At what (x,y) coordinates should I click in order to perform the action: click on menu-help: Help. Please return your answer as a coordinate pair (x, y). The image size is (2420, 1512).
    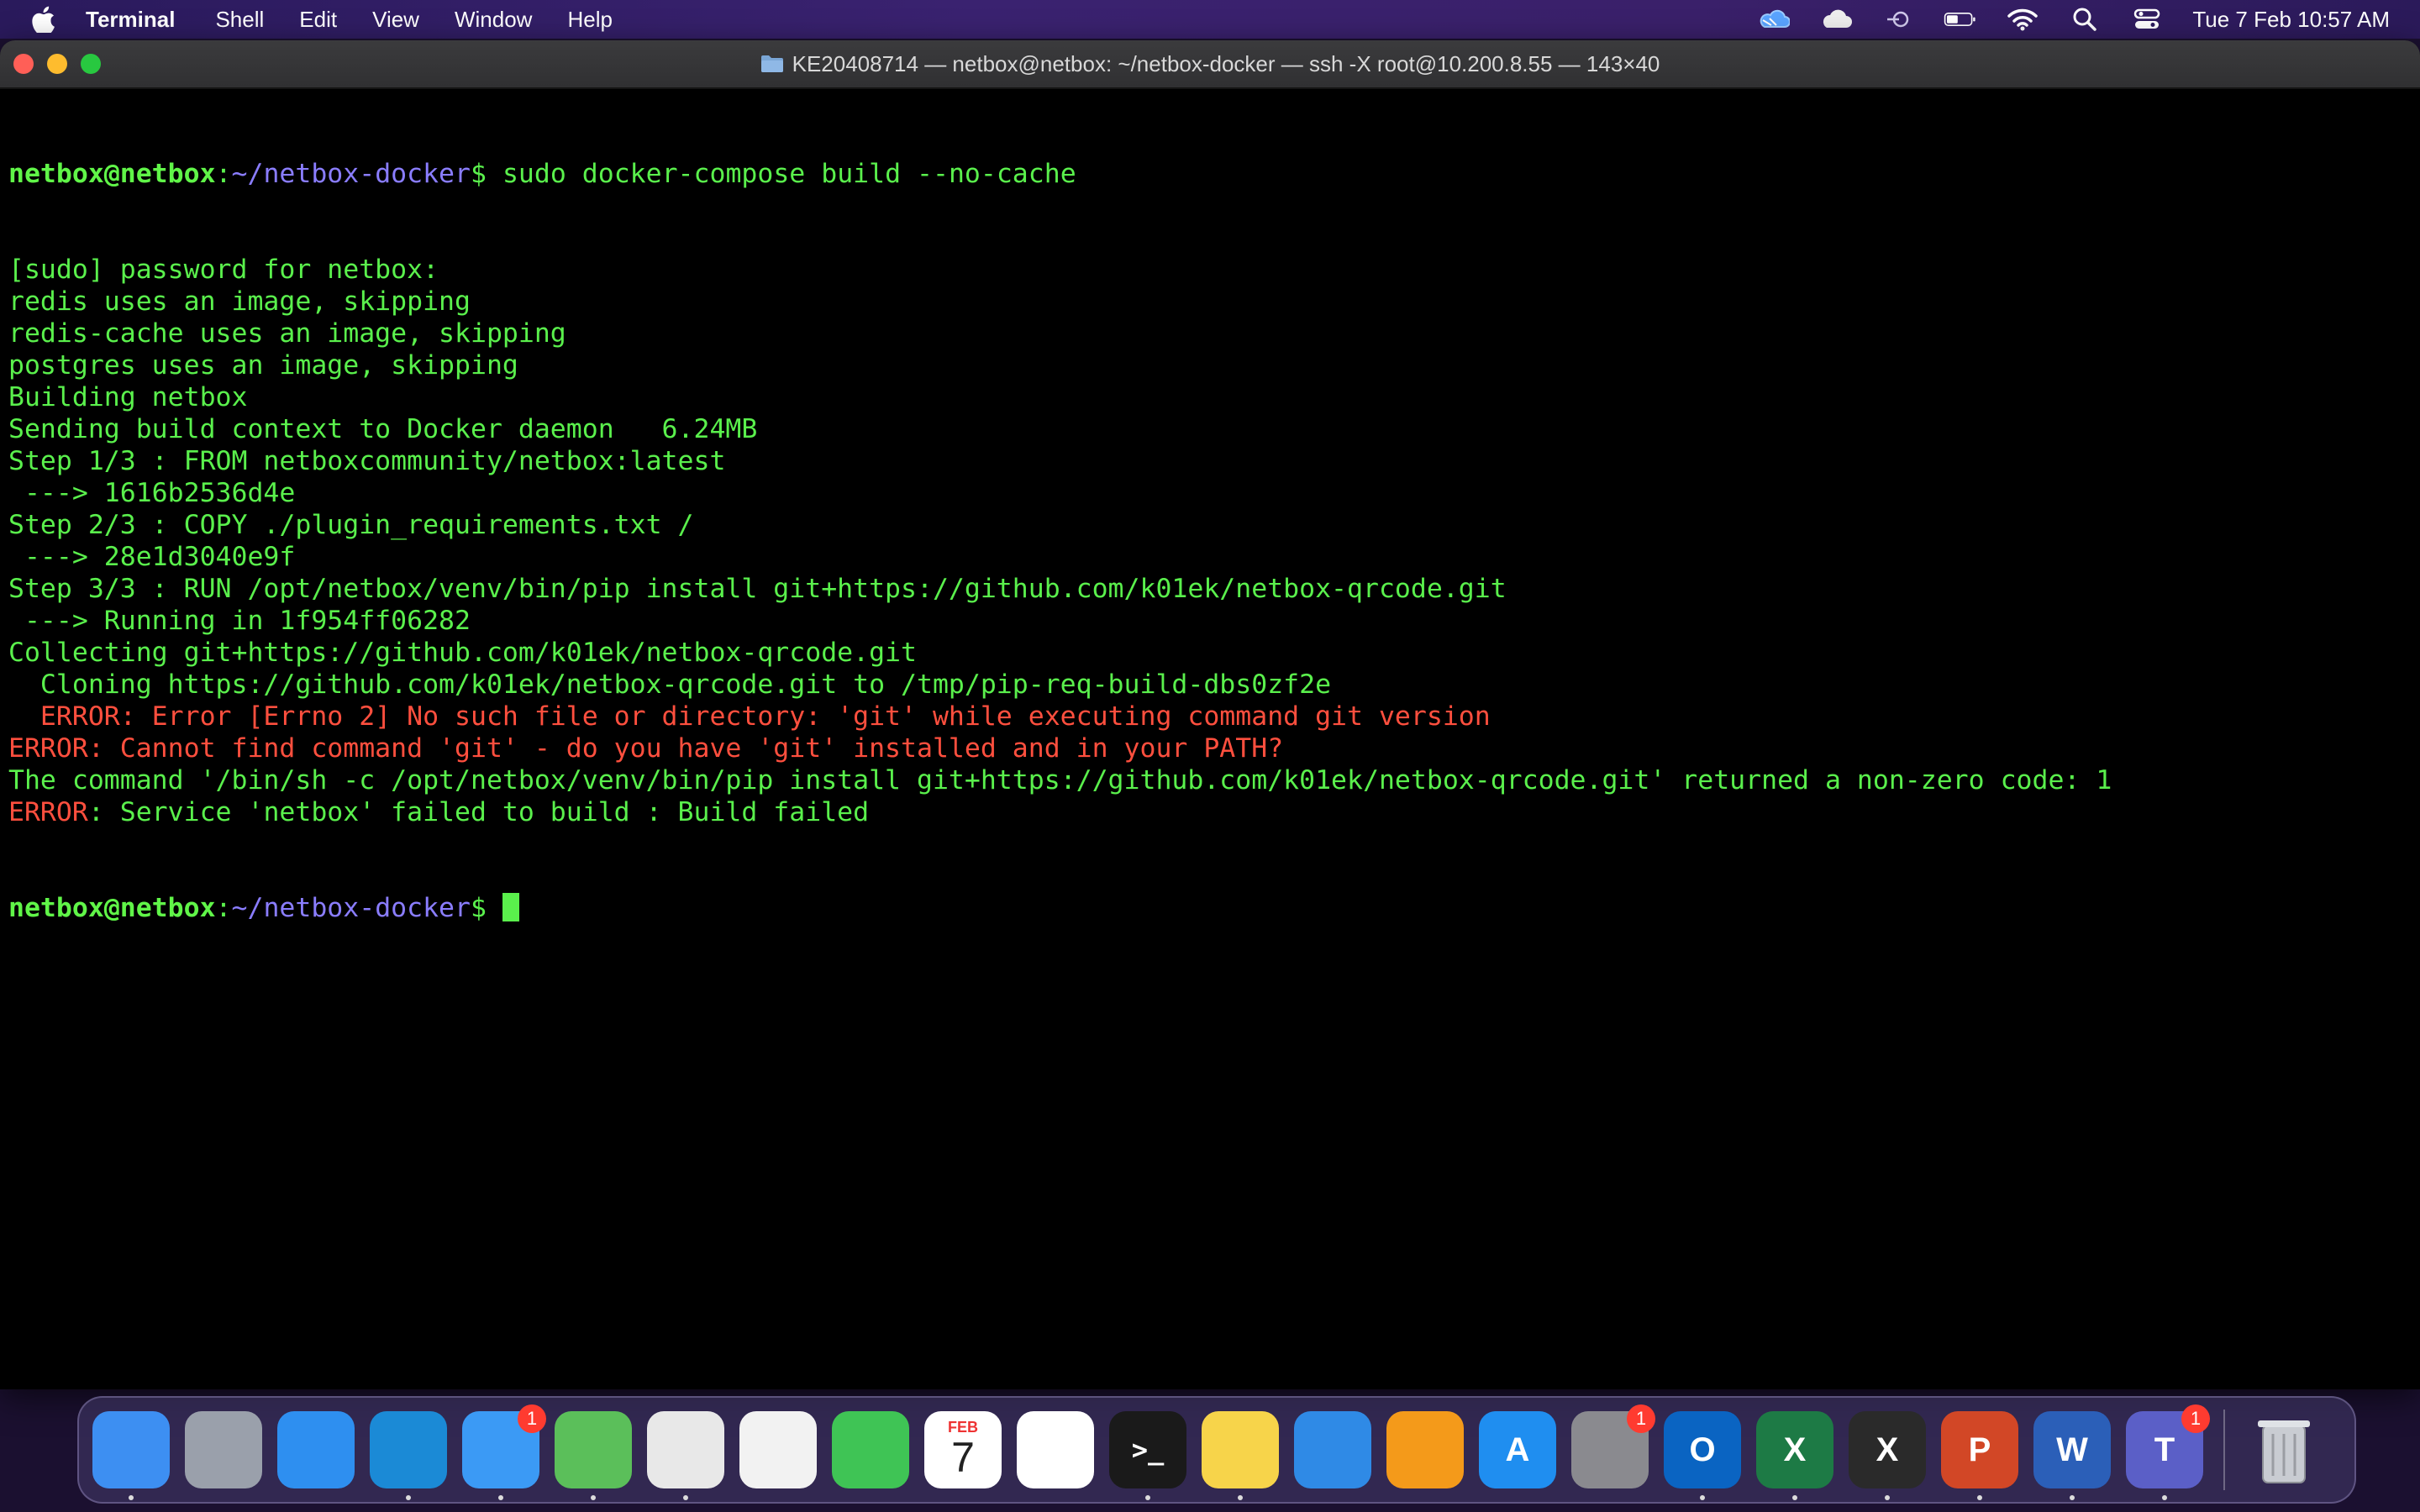
    Looking at the image, I should click on (589, 20).